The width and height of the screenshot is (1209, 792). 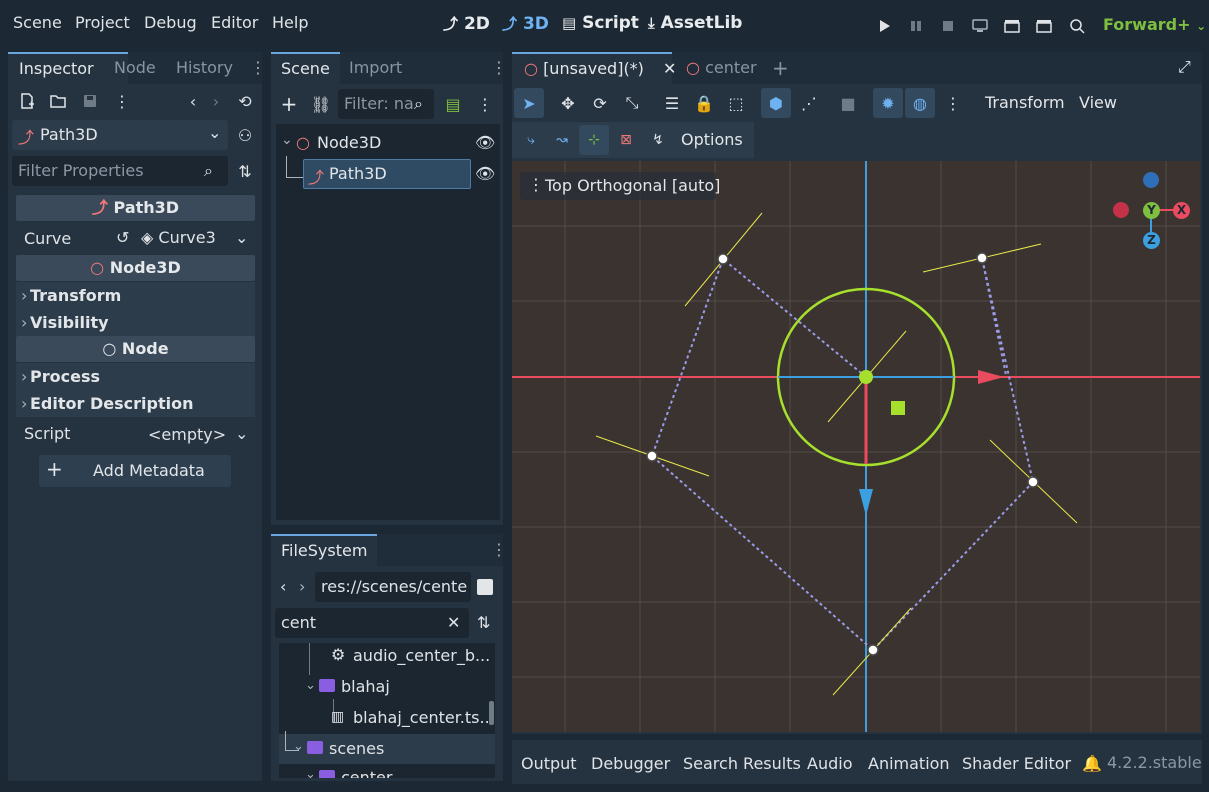 I want to click on bottom-tab-animation: Animation, so click(x=909, y=763).